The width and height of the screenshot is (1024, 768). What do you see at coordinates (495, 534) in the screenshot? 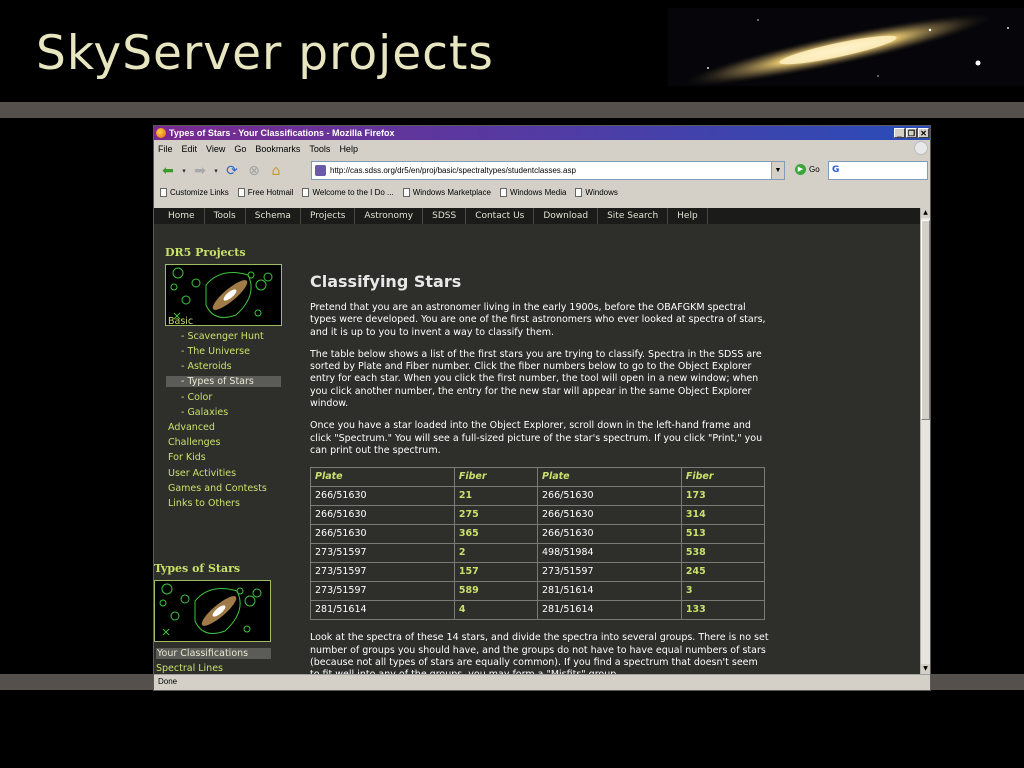
I see `fiber-link: 365` at bounding box center [495, 534].